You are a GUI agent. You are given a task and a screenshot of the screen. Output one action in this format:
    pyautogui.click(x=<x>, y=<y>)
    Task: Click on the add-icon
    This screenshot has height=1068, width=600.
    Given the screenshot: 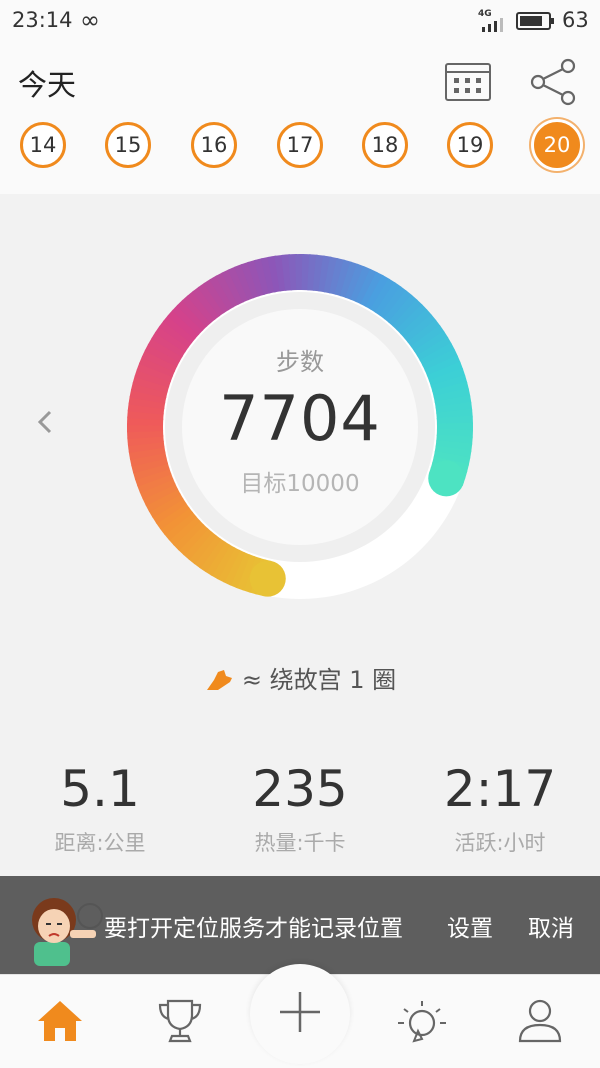 What is the action you would take?
    pyautogui.click(x=300, y=1012)
    